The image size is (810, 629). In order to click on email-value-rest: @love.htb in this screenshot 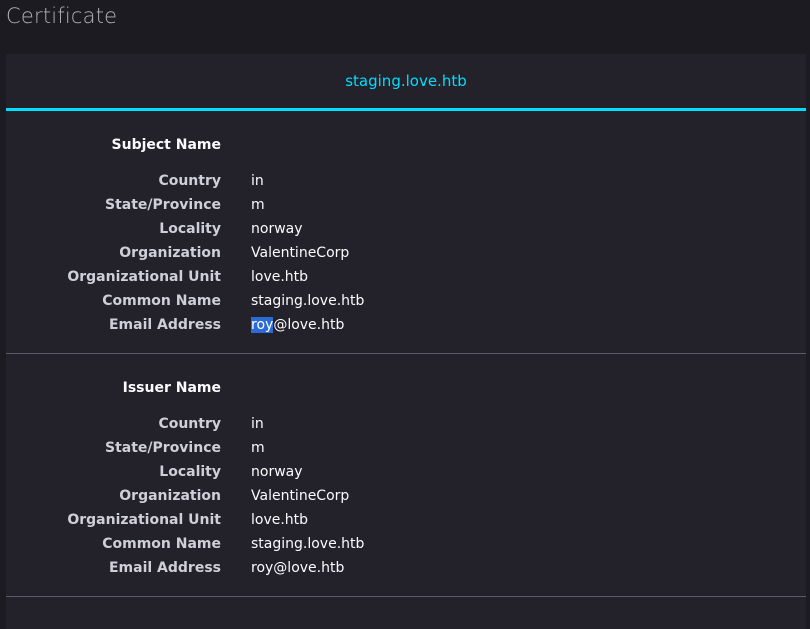, I will do `click(308, 325)`.